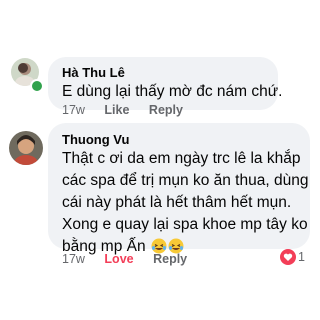 The width and height of the screenshot is (320, 320). I want to click on comment-actions: 17w Love Reply, so click(132, 259).